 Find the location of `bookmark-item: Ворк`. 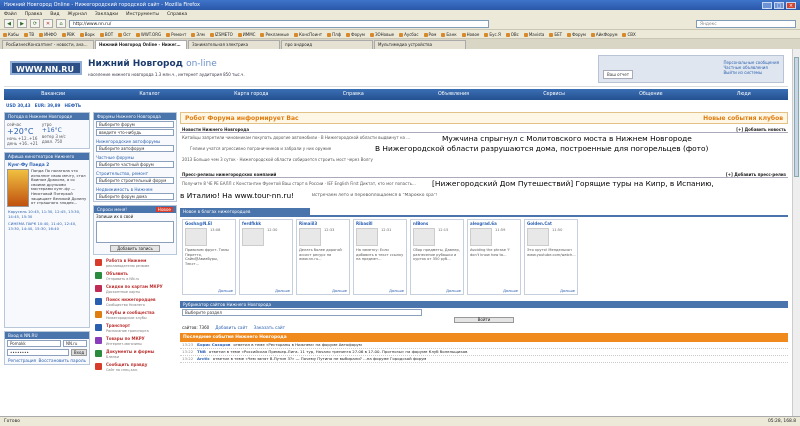

bookmark-item: Ворк is located at coordinates (87, 34).